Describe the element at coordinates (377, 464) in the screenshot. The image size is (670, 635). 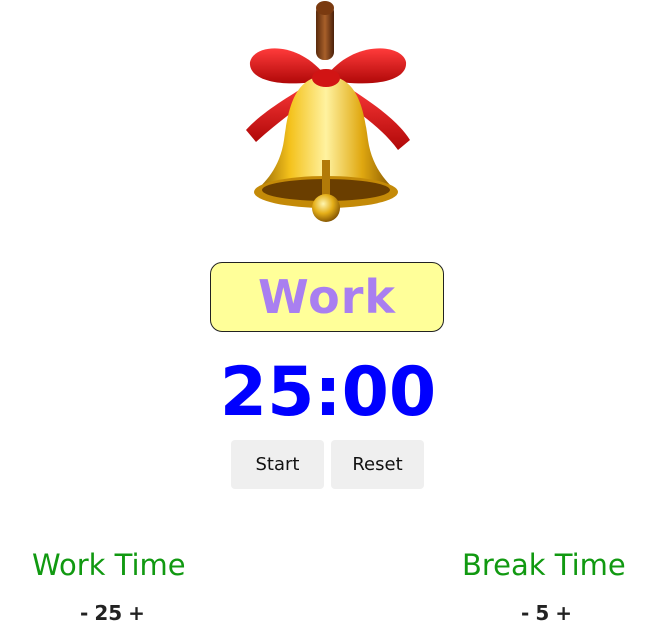
I see `reset-button: Reset` at that location.